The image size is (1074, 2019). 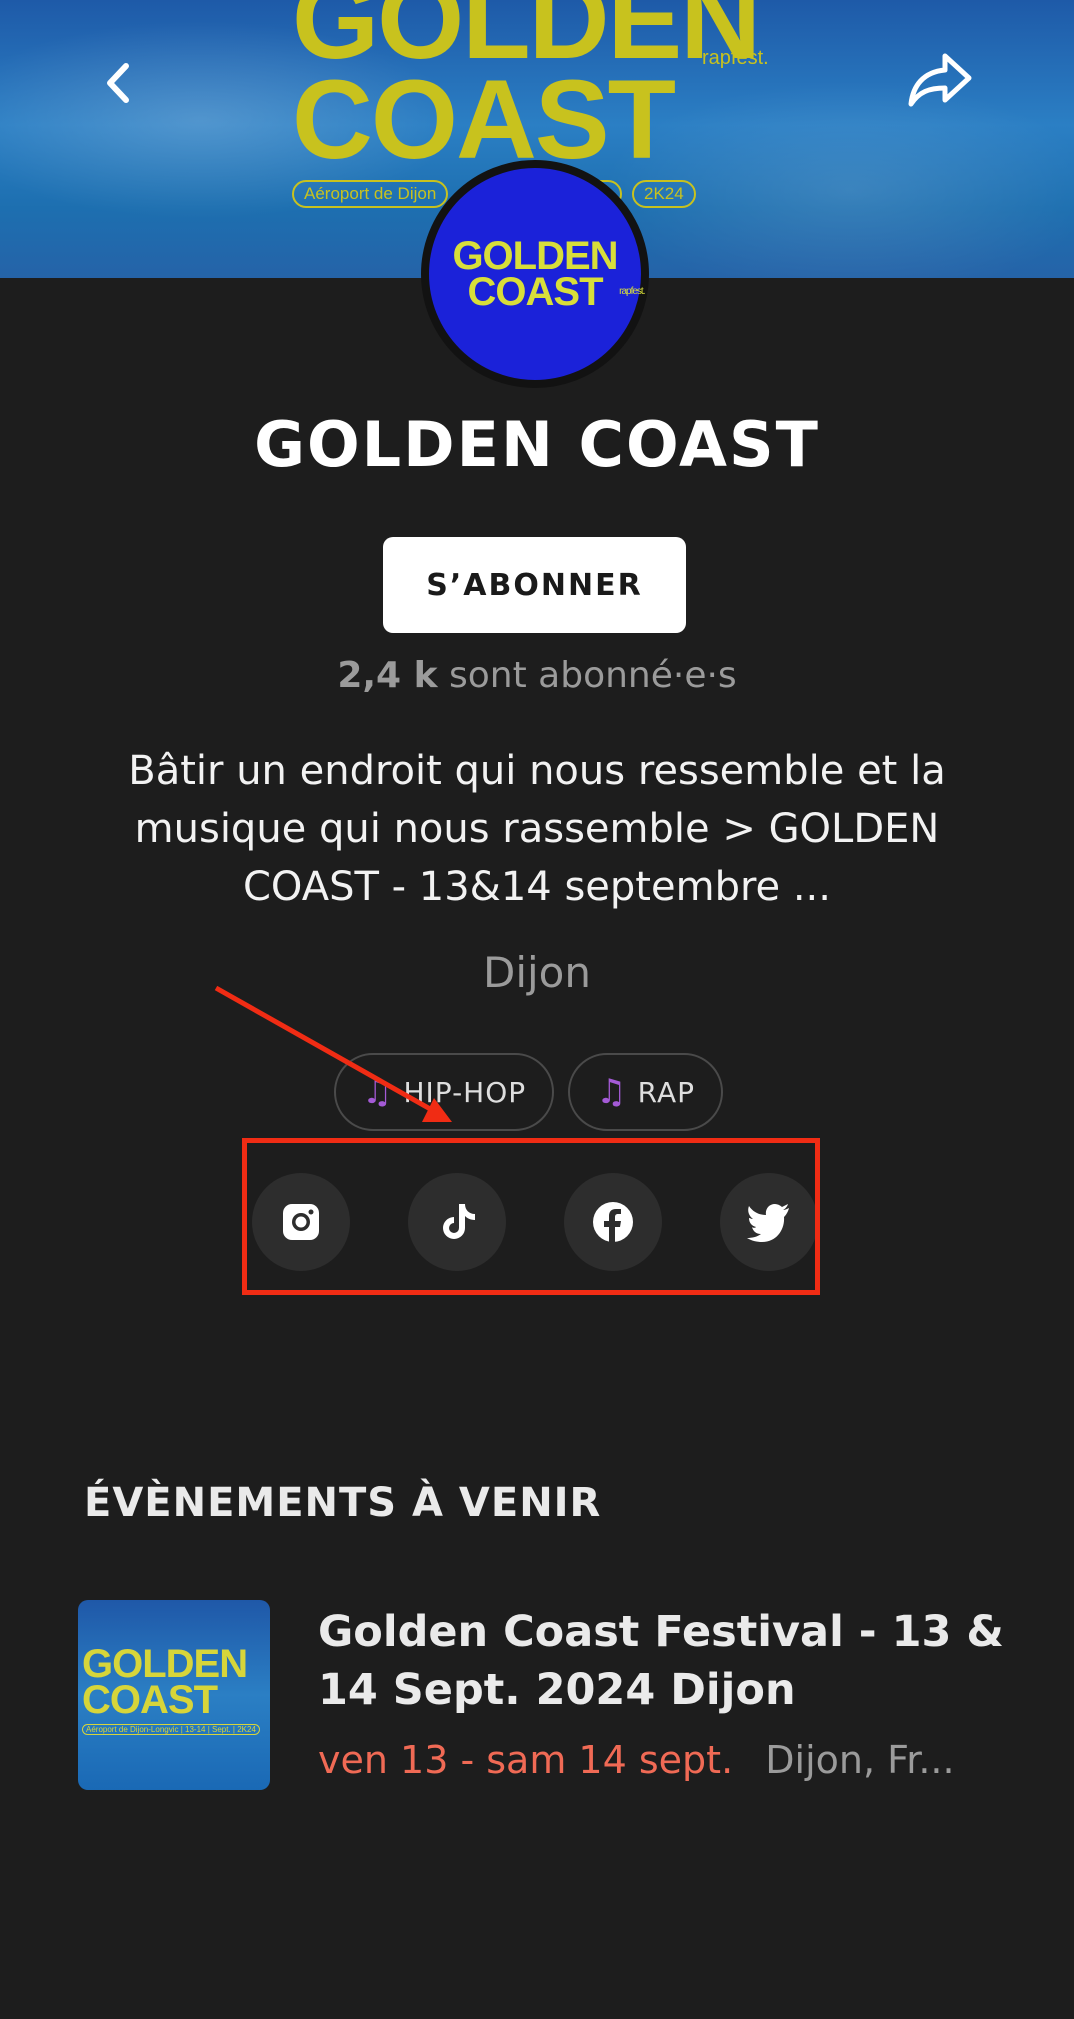 What do you see at coordinates (333, 1053) in the screenshot?
I see `annotation-arrow-icon` at bounding box center [333, 1053].